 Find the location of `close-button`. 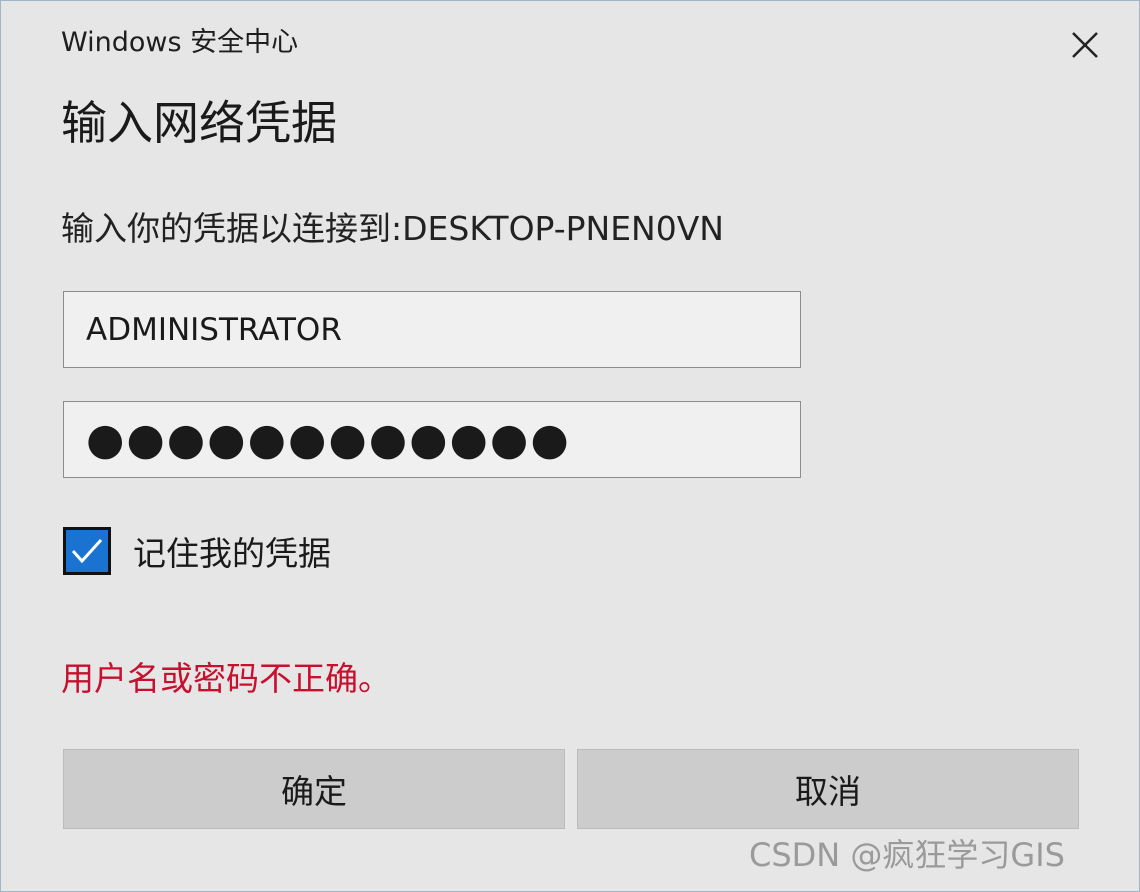

close-button is located at coordinates (1083, 45).